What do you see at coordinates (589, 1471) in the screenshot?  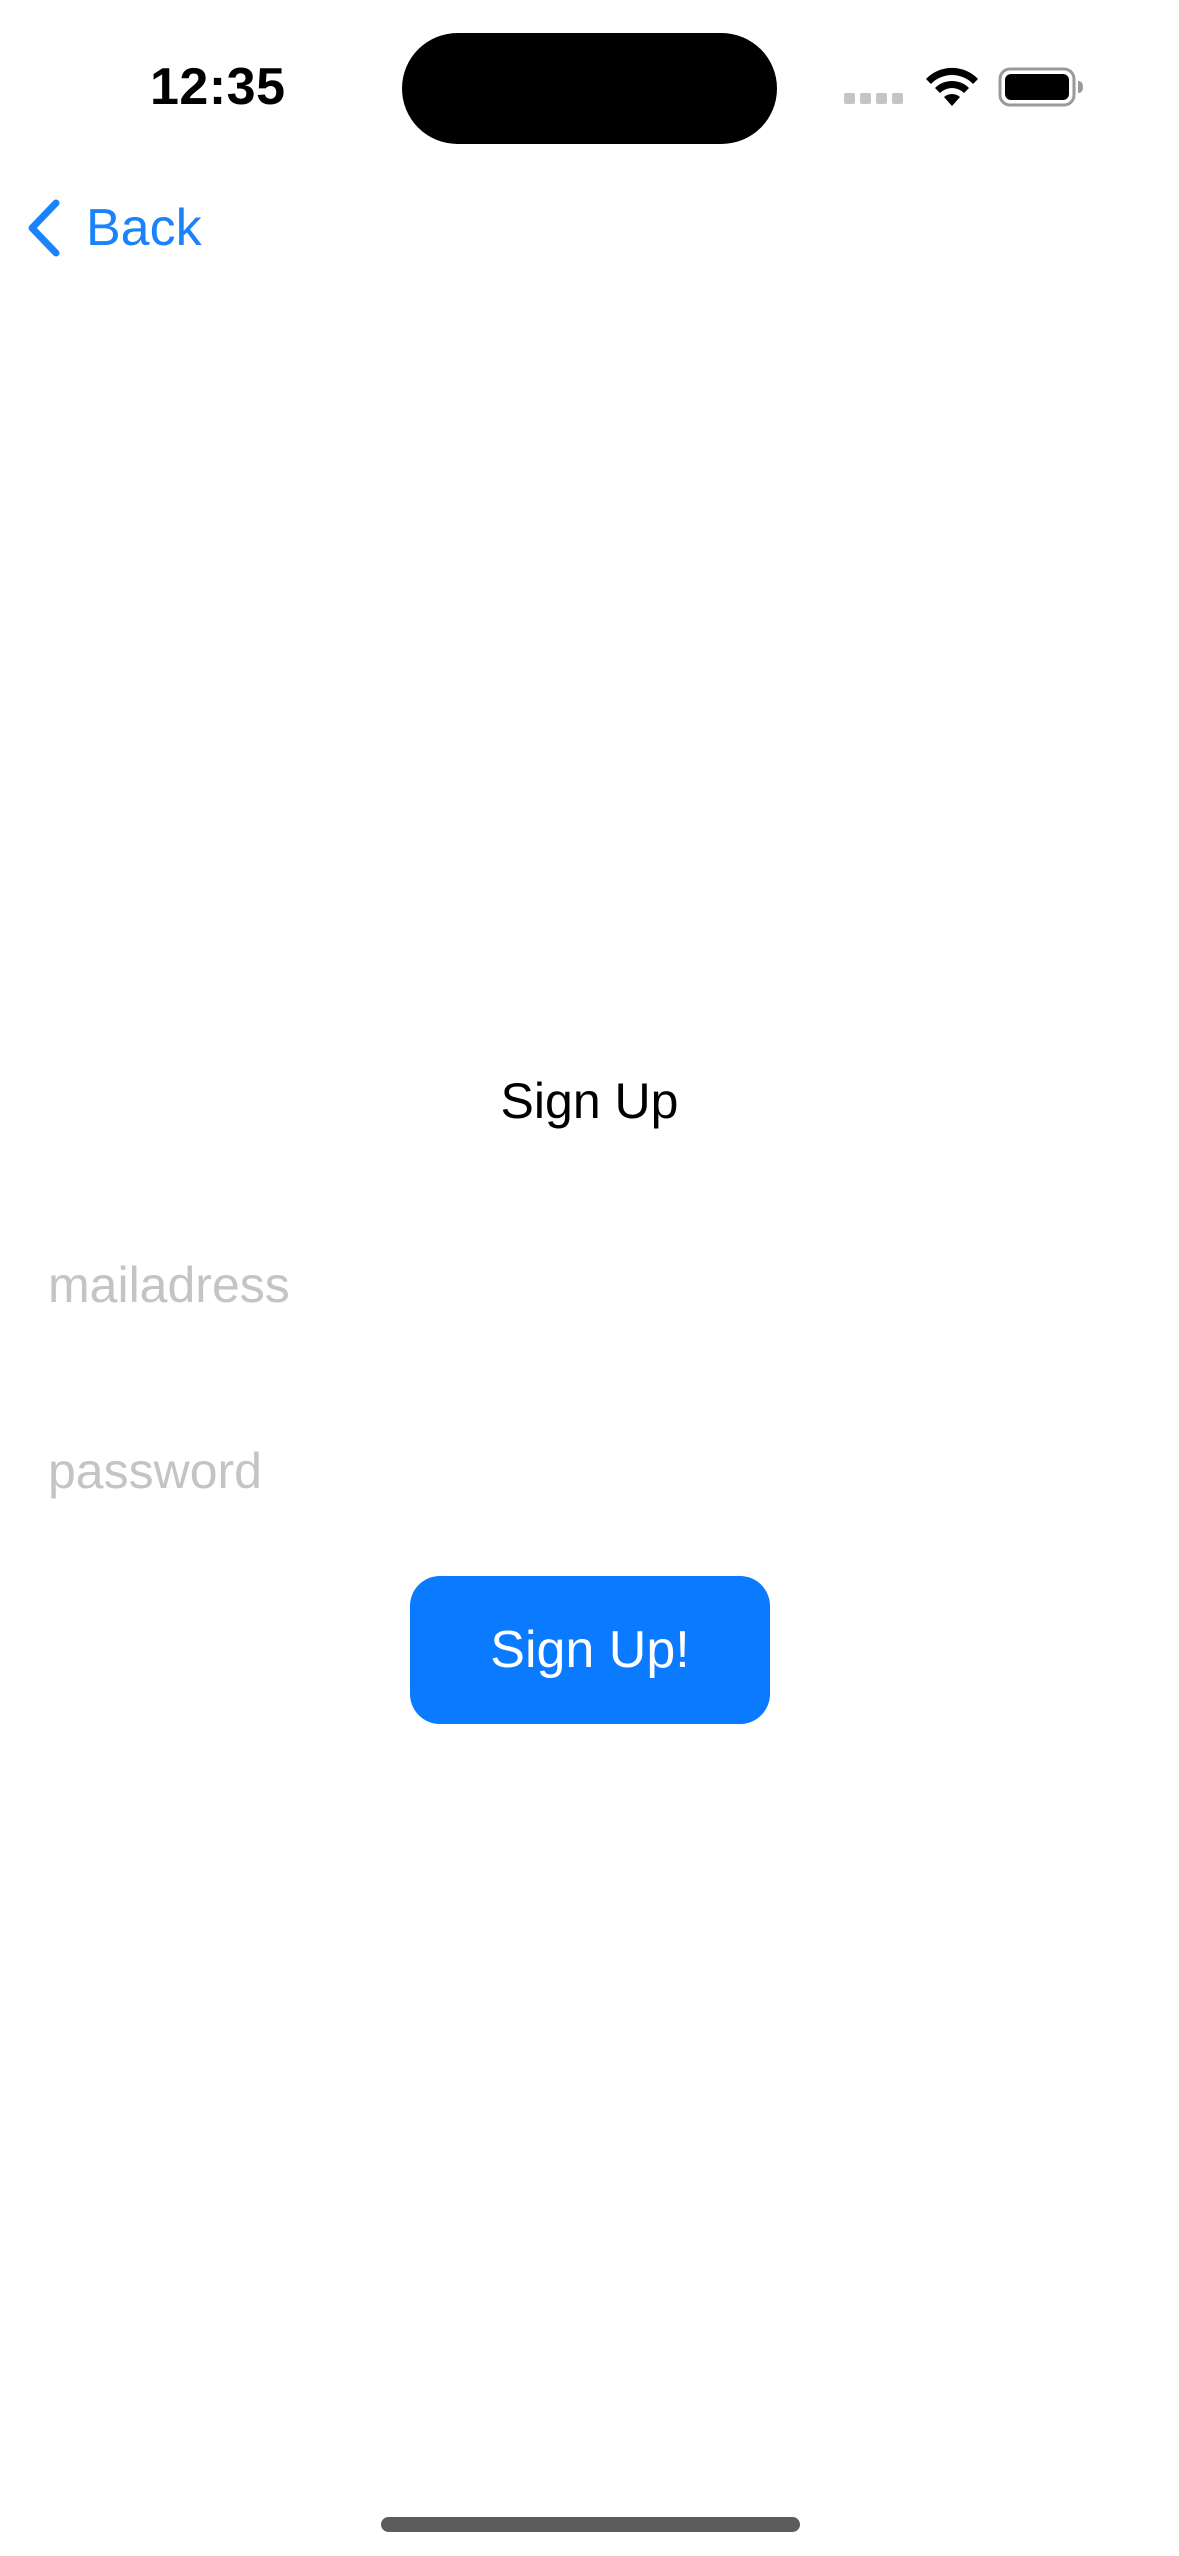 I see `password-field` at bounding box center [589, 1471].